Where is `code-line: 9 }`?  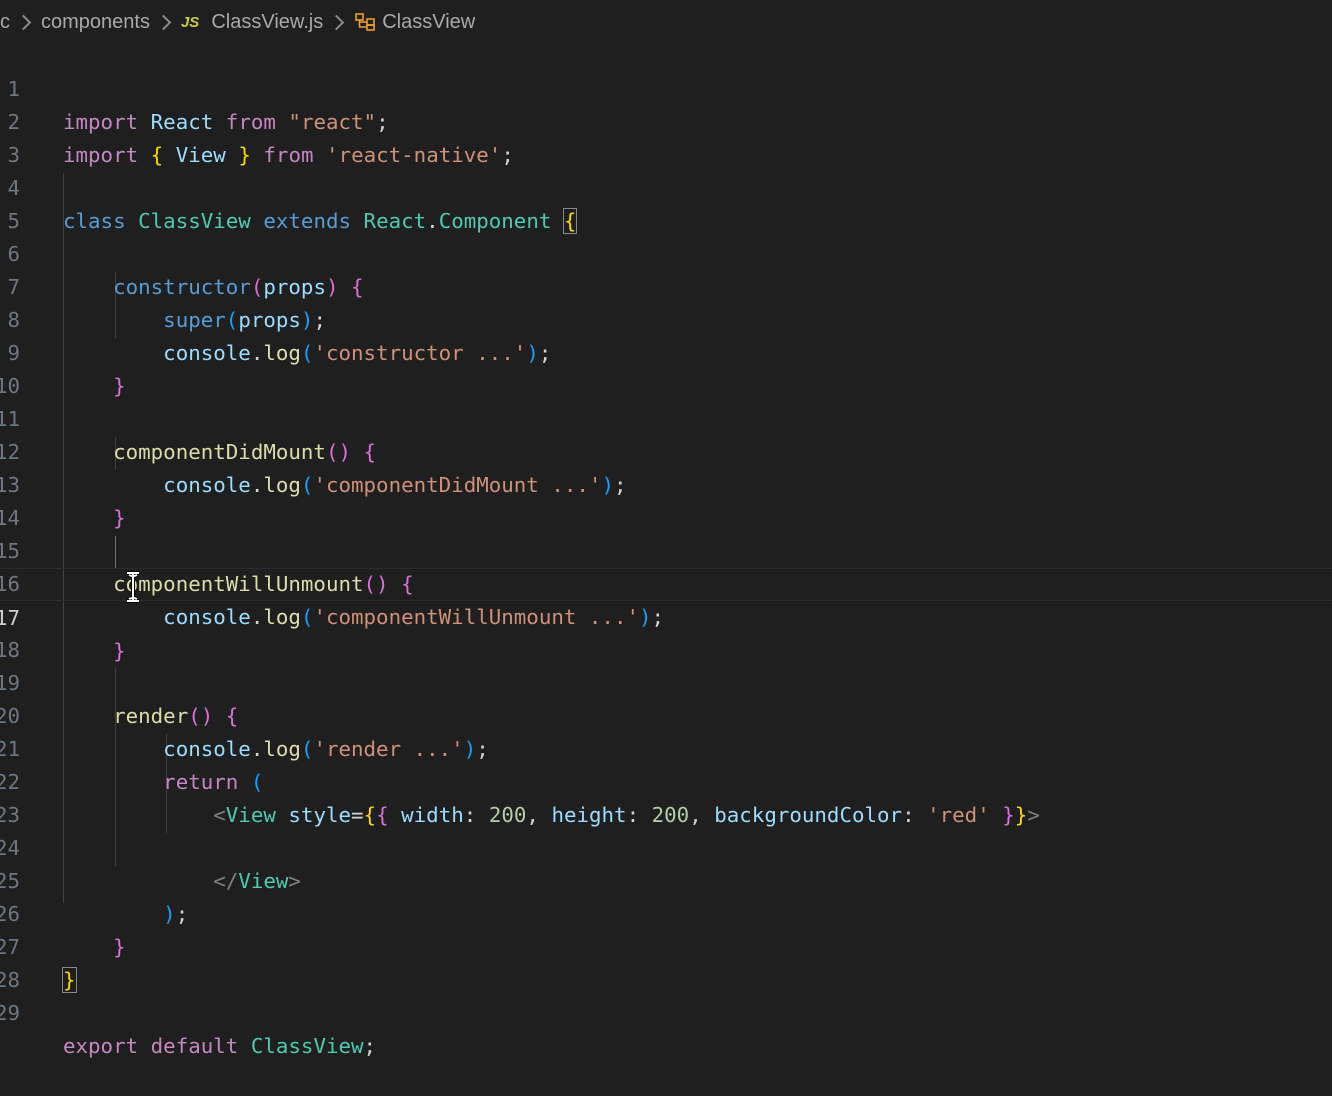 code-line: 9 } is located at coordinates (666, 351).